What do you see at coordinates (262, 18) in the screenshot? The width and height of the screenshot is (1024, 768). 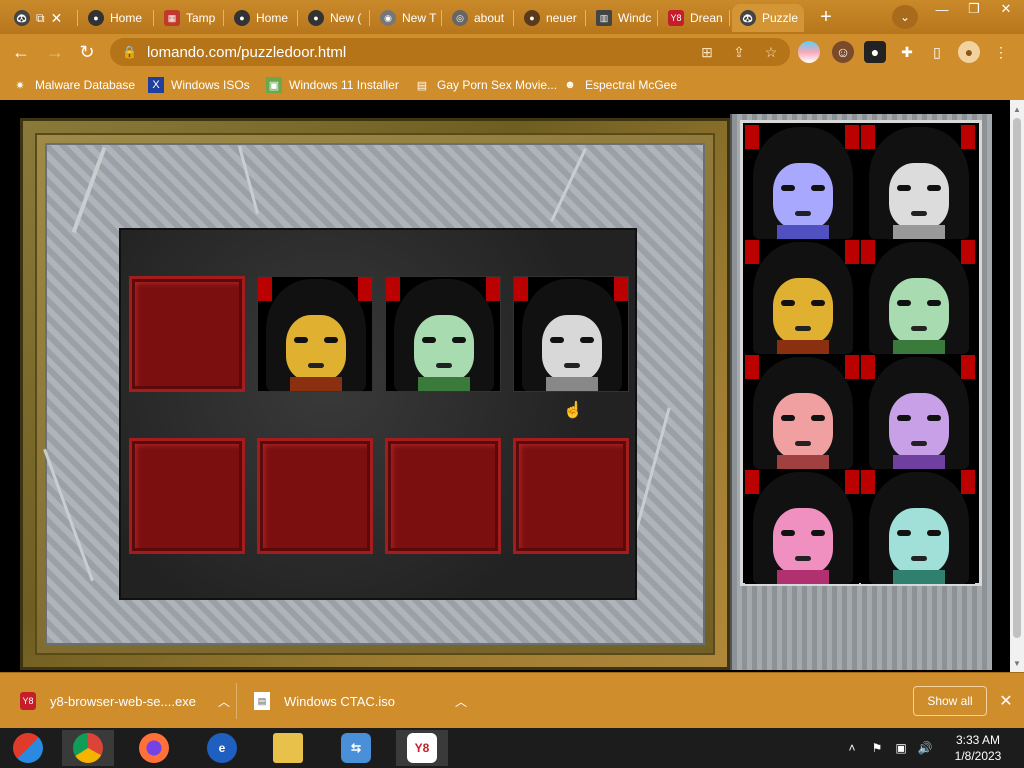 I see `tab-3: ● Home` at bounding box center [262, 18].